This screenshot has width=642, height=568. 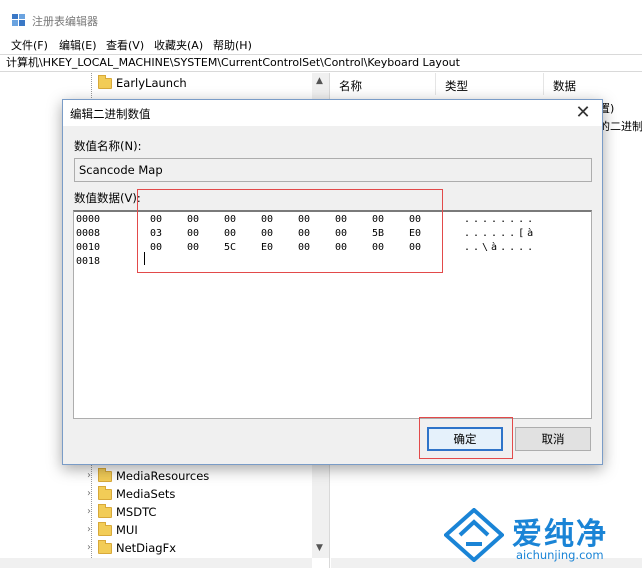 I want to click on menu-bar: 文件(F) 编辑(E) 查看(V) 收藏夹(A) 帮助(H), so click(x=321, y=45).